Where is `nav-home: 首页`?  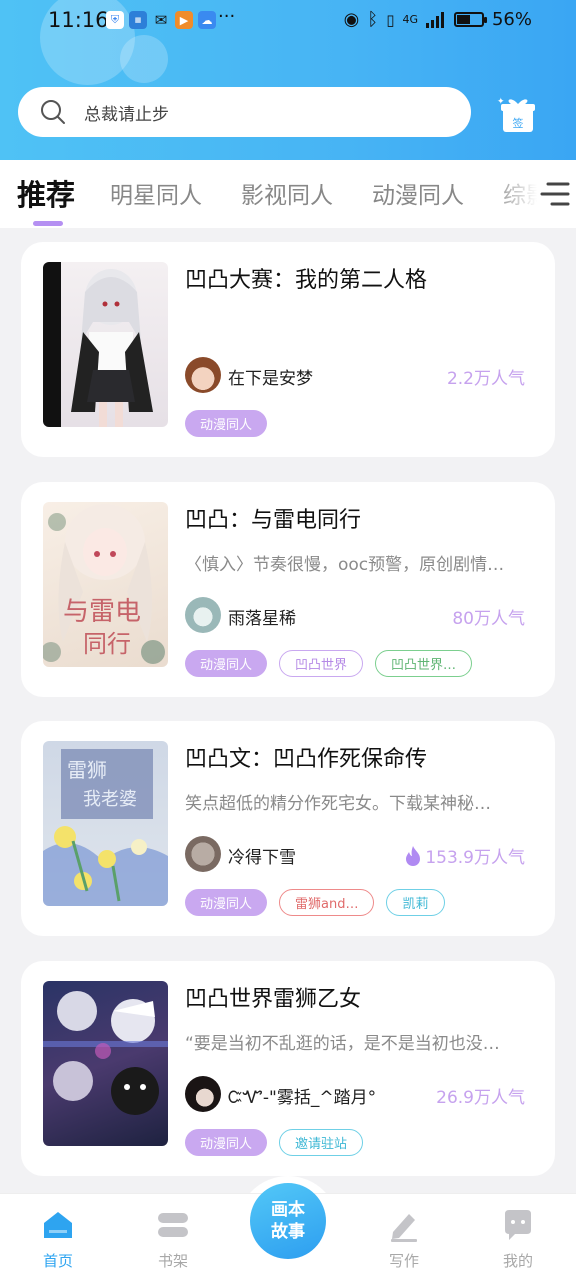 nav-home: 首页 is located at coordinates (58, 1239).